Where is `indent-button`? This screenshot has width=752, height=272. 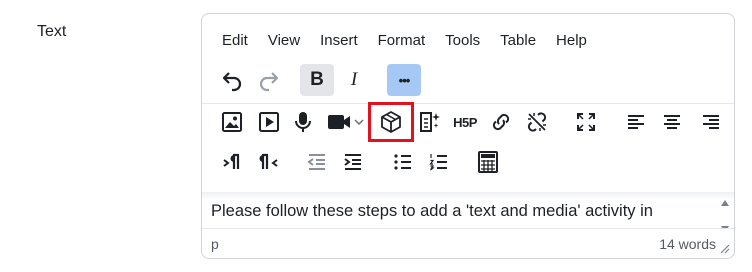 indent-button is located at coordinates (353, 162).